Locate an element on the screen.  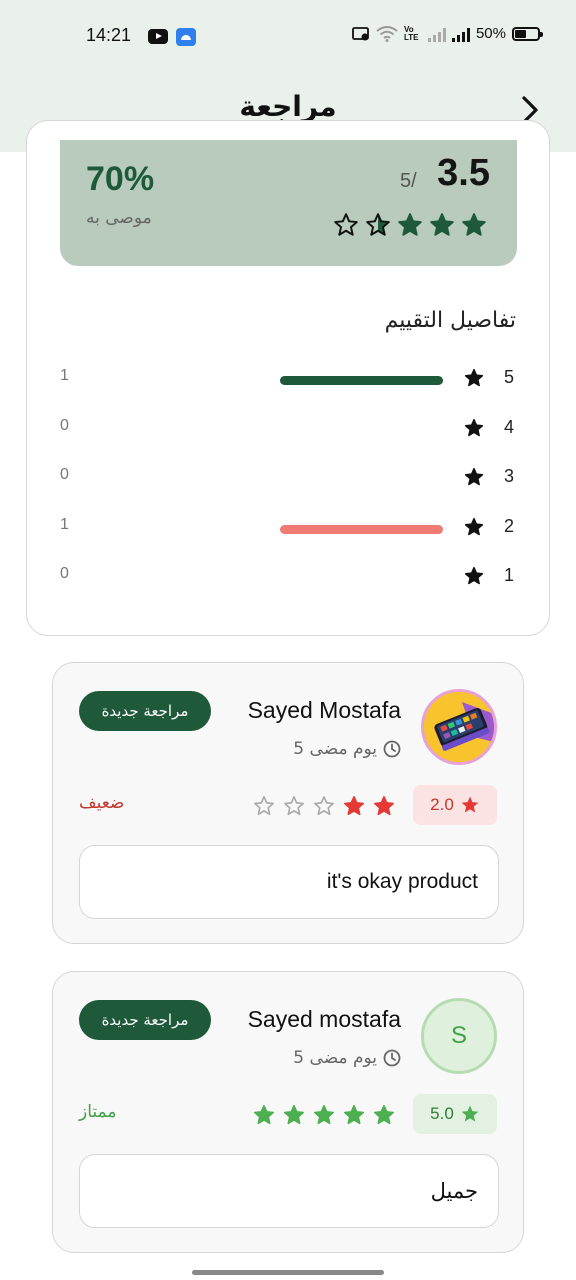
avatar is located at coordinates (459, 727).